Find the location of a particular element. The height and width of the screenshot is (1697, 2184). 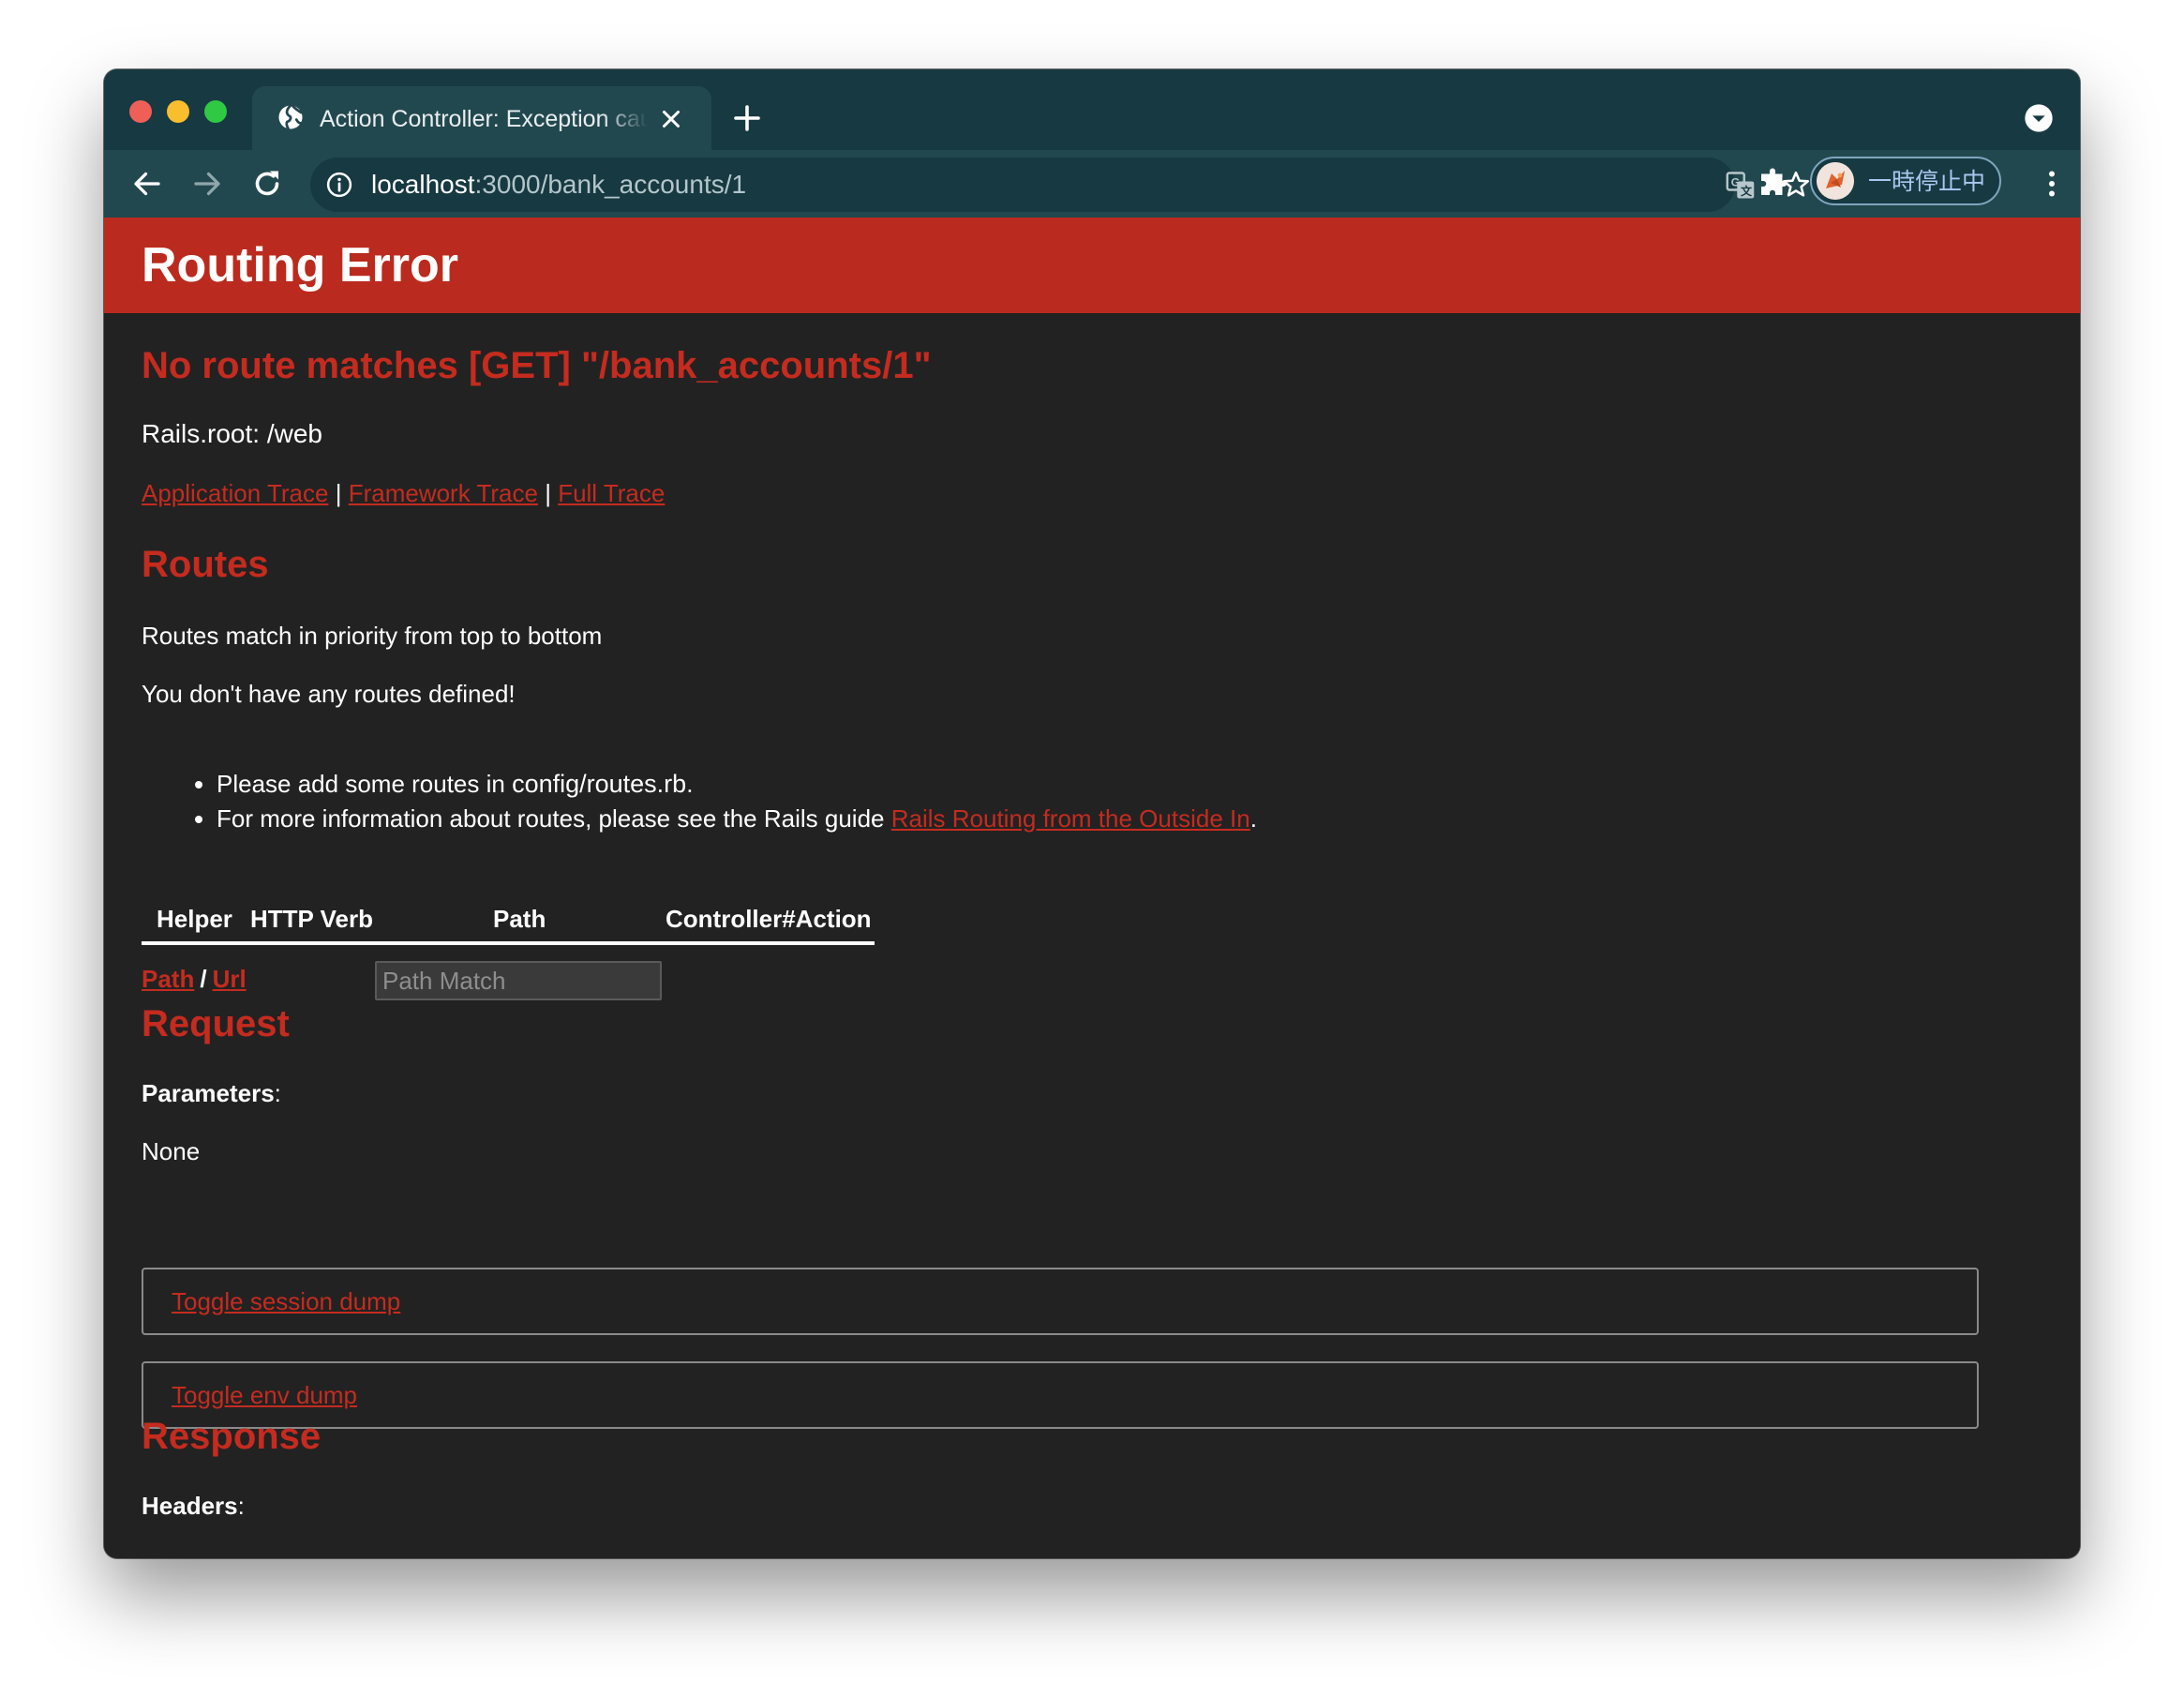

url-text: localhost:3000/bank_accounts/1 is located at coordinates (558, 185).